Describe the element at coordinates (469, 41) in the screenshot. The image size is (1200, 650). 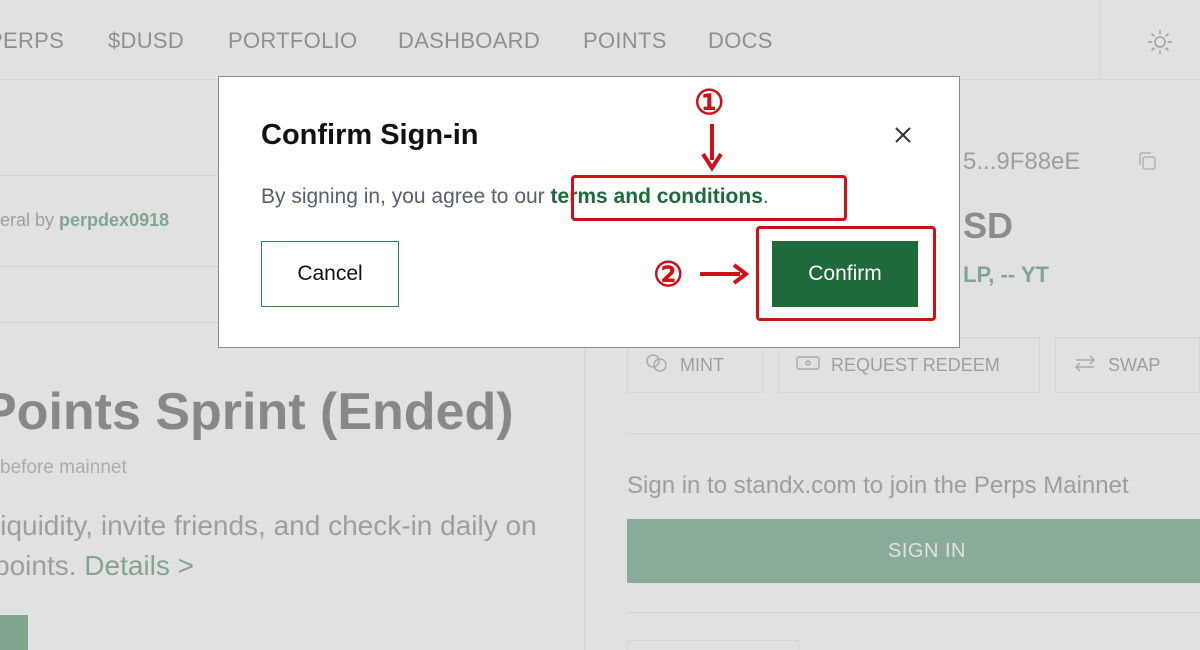
I see `nav-item-dashboard: DASHBOARD` at that location.